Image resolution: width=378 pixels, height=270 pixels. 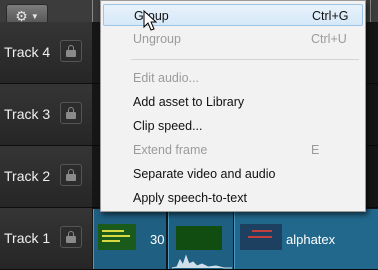 I want to click on track-label: Track 3, so click(x=27, y=114).